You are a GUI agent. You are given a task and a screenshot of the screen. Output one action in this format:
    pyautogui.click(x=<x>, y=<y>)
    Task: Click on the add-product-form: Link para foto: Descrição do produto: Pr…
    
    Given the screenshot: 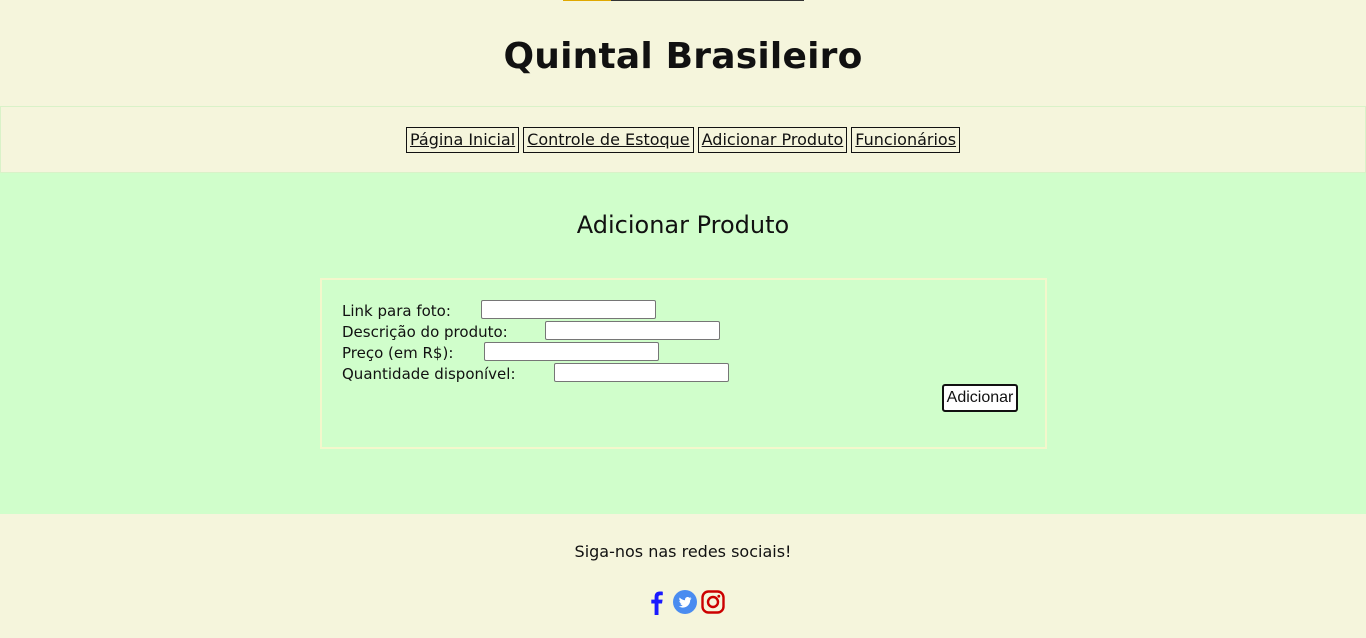 What is the action you would take?
    pyautogui.click(x=683, y=363)
    